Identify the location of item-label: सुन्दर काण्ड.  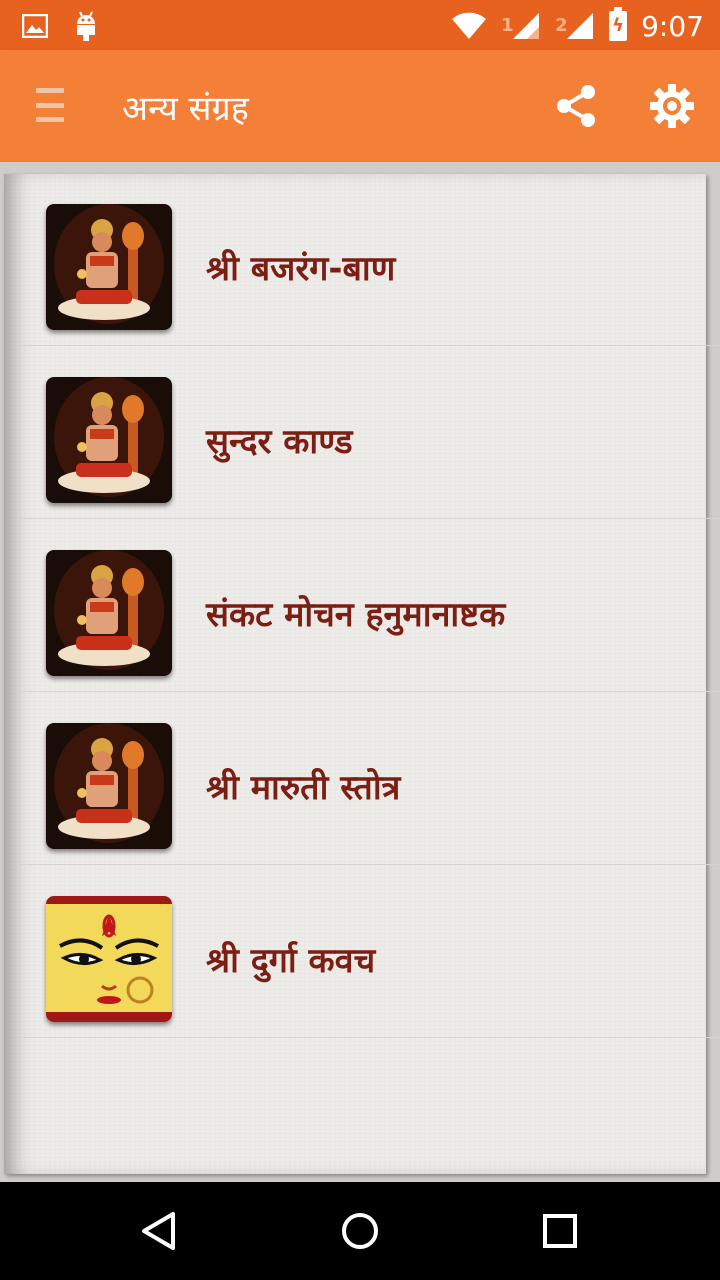
(279, 442).